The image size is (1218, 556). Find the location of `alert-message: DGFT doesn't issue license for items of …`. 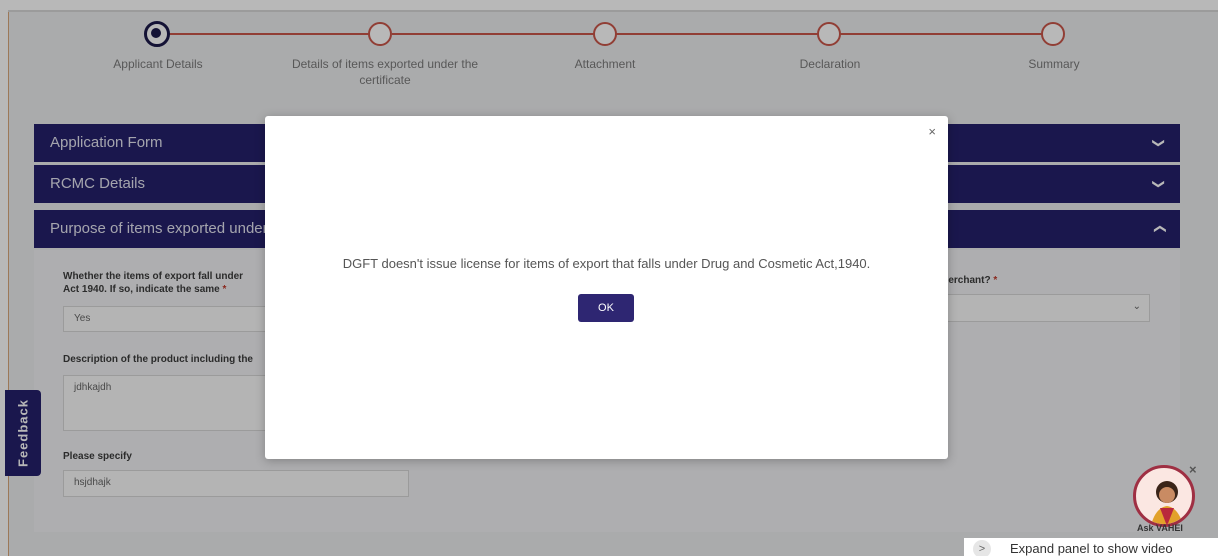

alert-message: DGFT doesn't issue license for items of … is located at coordinates (606, 263).